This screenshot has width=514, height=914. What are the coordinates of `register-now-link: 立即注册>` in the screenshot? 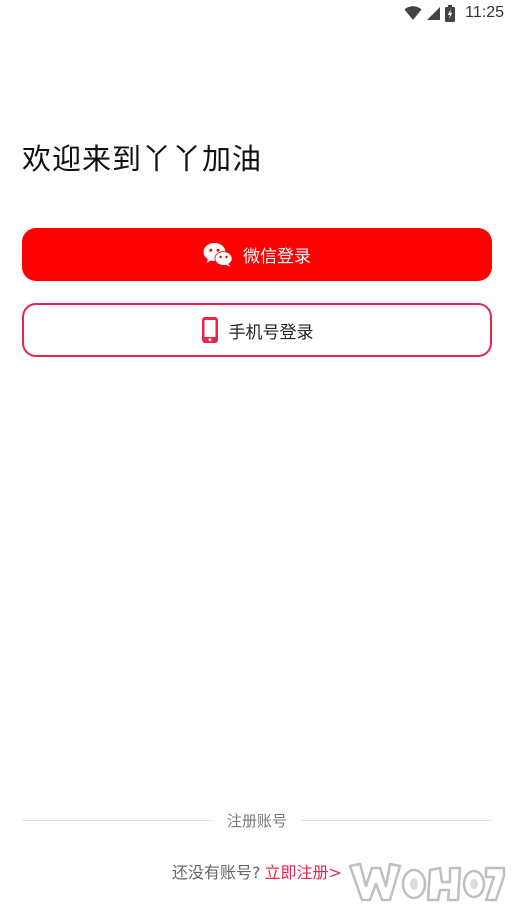 It's located at (303, 871).